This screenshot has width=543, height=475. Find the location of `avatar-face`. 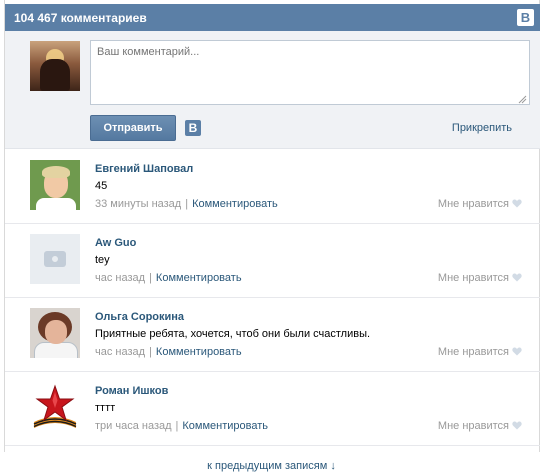

avatar-face is located at coordinates (56, 332).